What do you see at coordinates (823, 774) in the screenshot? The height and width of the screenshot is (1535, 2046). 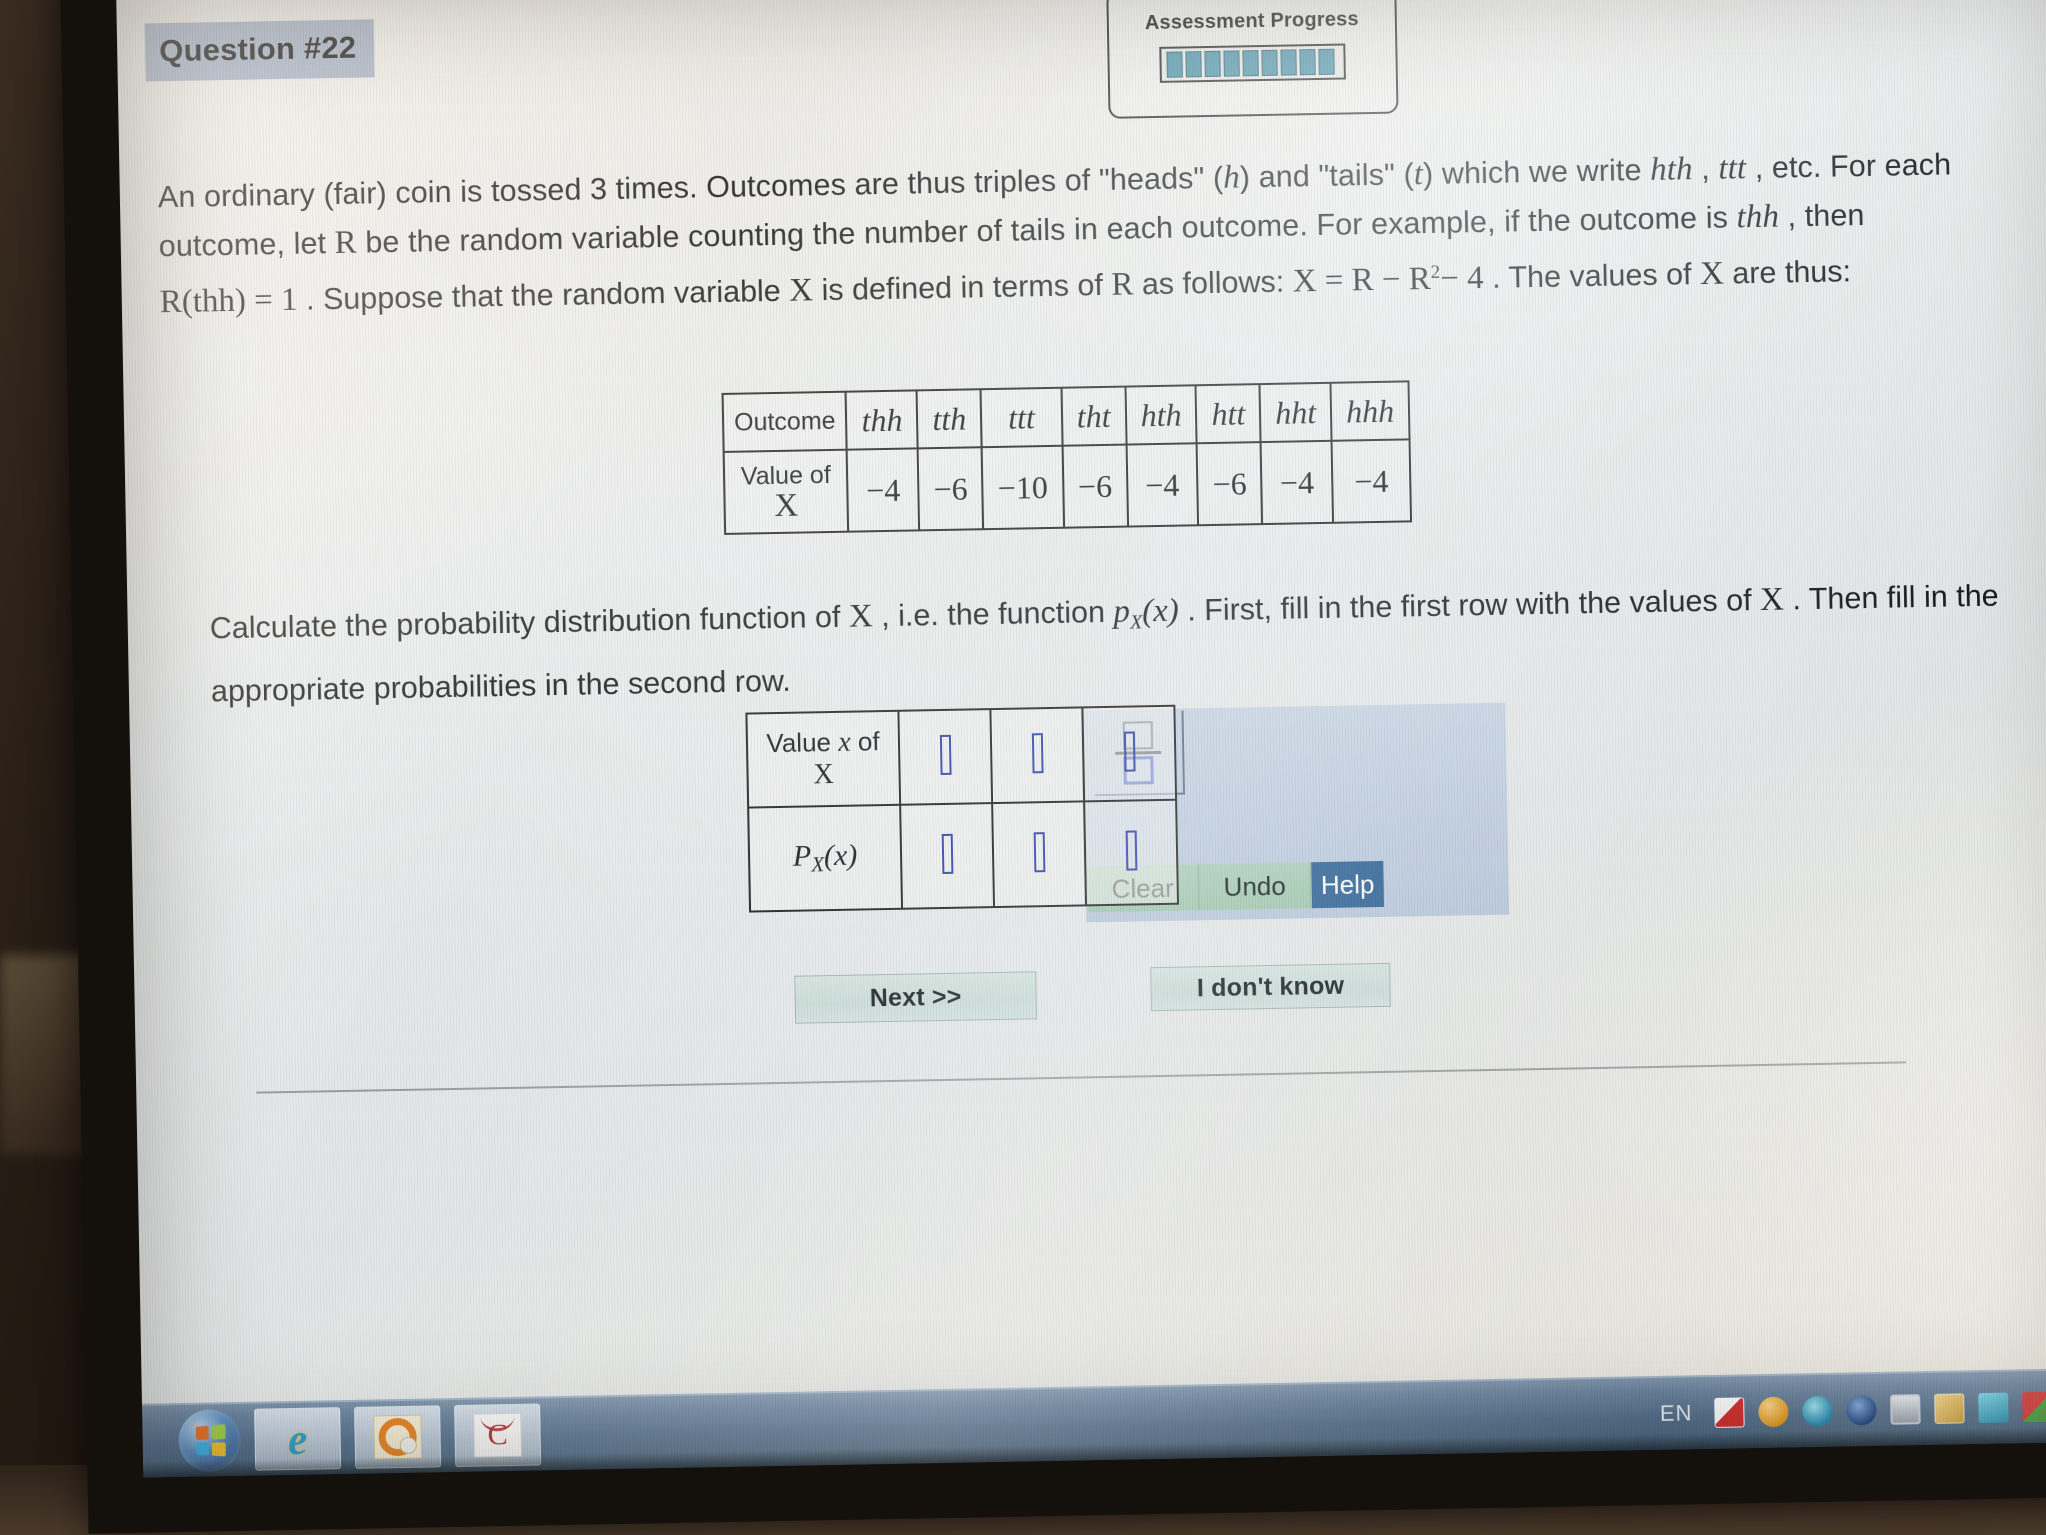 I see `value-x-label-var-X: X` at bounding box center [823, 774].